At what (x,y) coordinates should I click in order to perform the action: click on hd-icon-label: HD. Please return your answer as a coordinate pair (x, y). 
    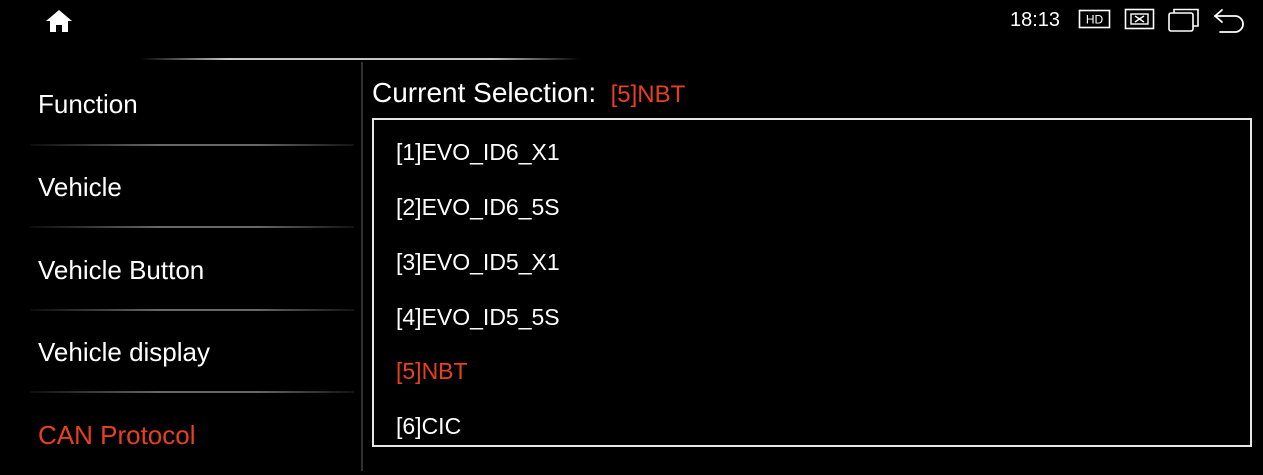
    Looking at the image, I should click on (1095, 20).